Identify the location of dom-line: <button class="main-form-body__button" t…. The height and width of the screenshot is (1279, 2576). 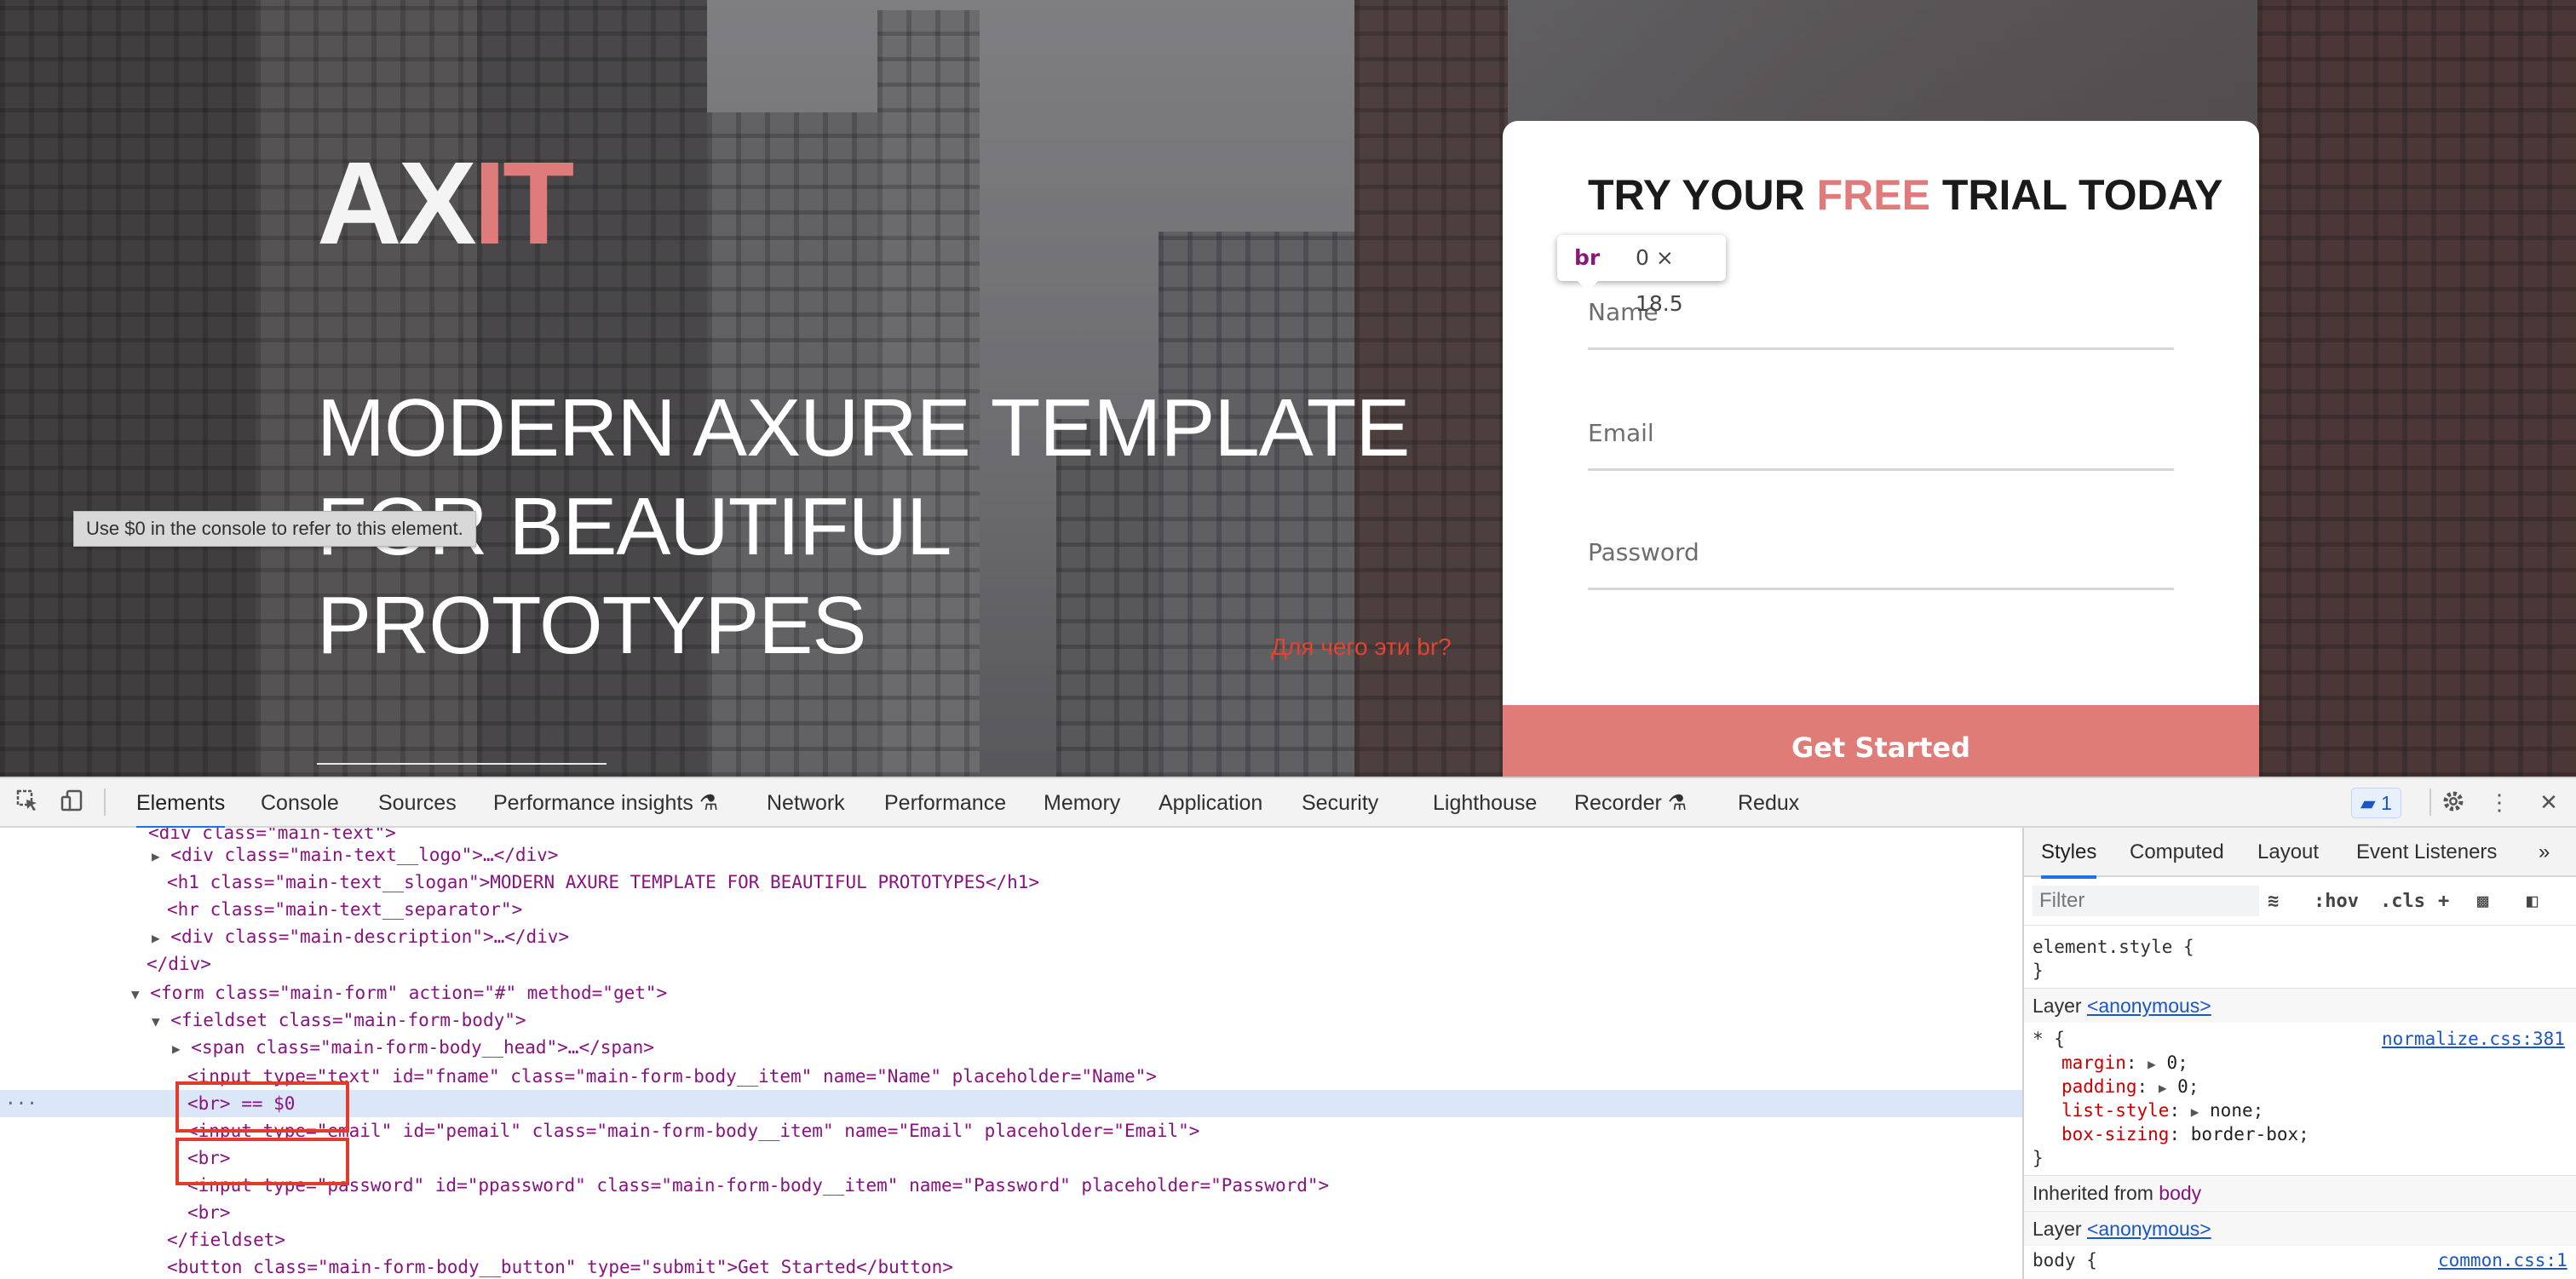
(1011, 1266).